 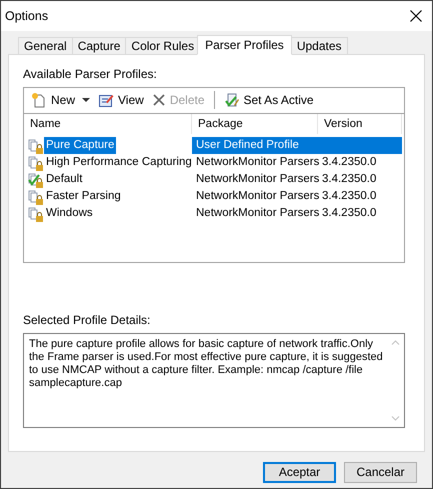 I want to click on tab: Parser Profiles, so click(x=244, y=45).